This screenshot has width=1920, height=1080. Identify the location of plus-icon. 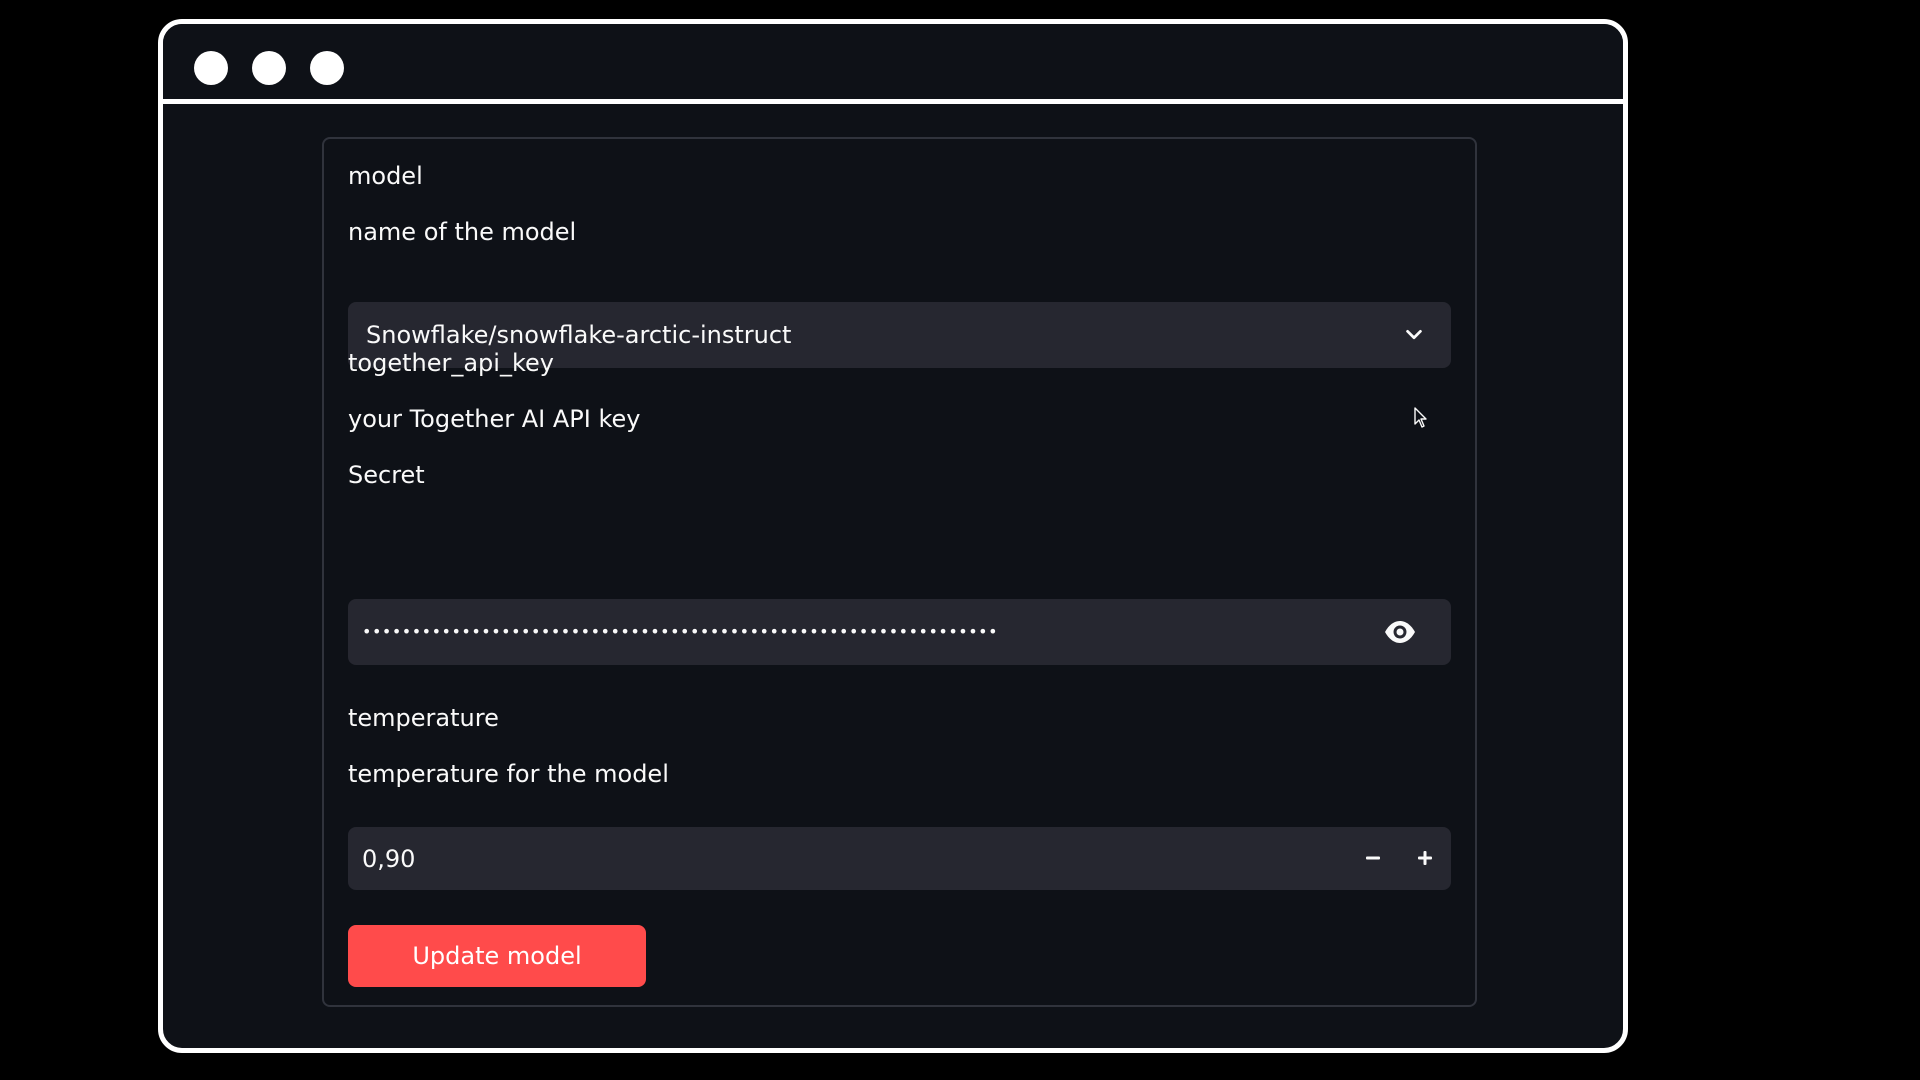
(1425, 858).